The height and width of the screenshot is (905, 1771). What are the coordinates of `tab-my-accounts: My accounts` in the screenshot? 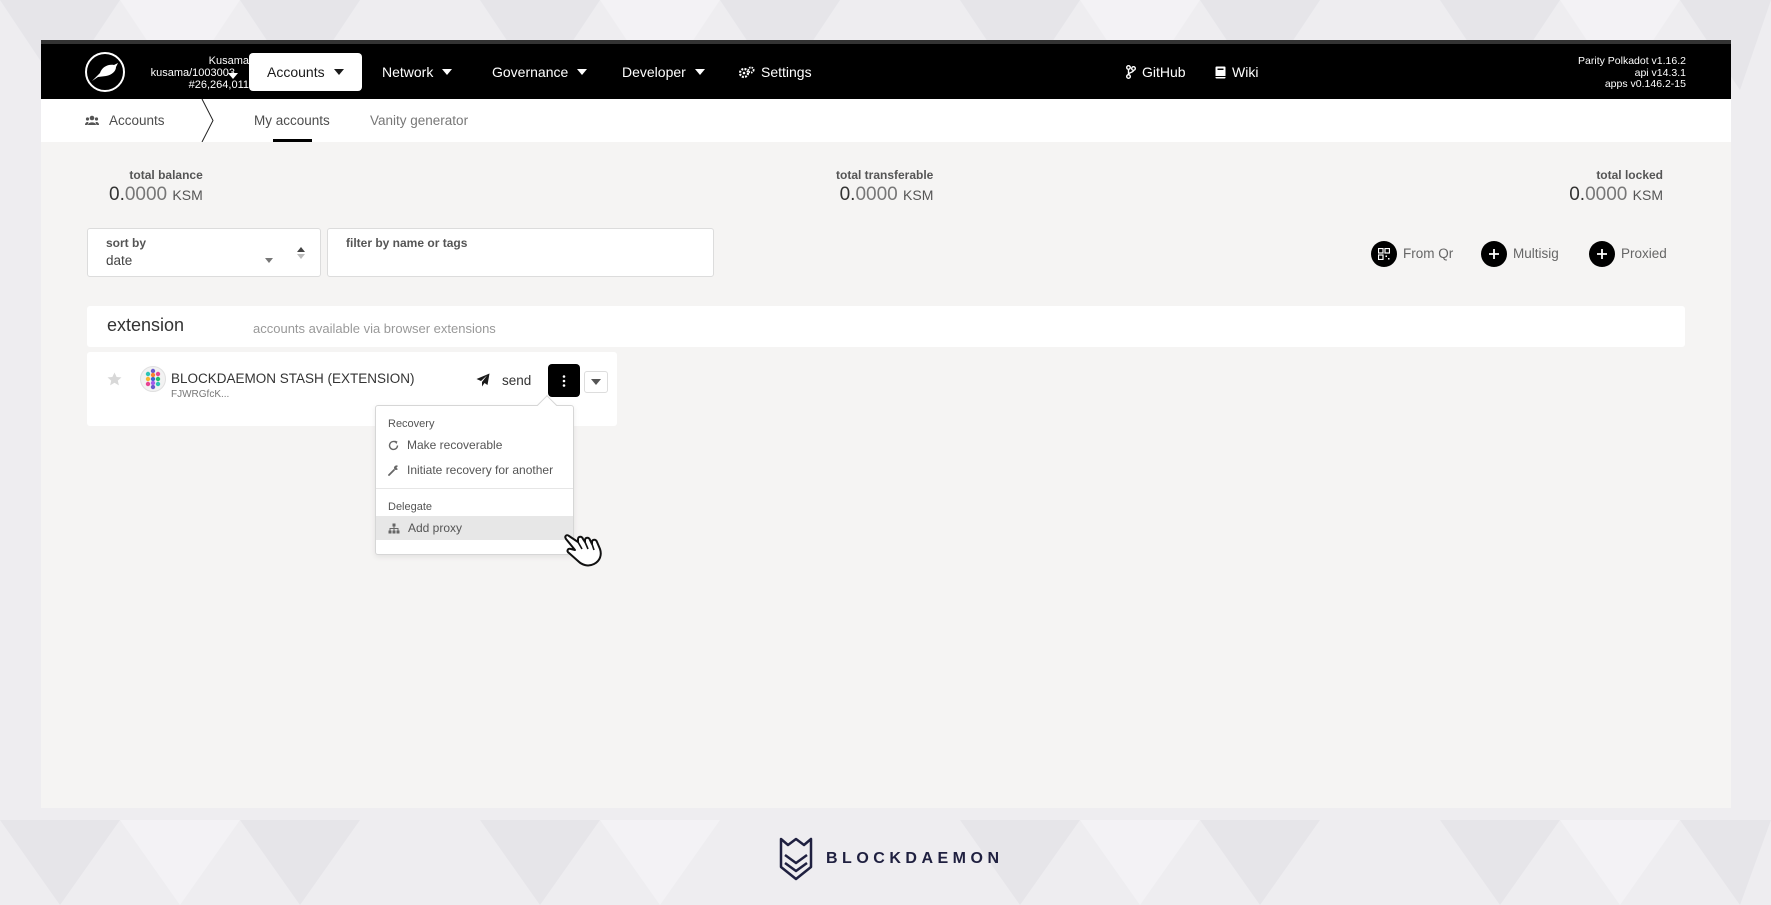 It's located at (292, 120).